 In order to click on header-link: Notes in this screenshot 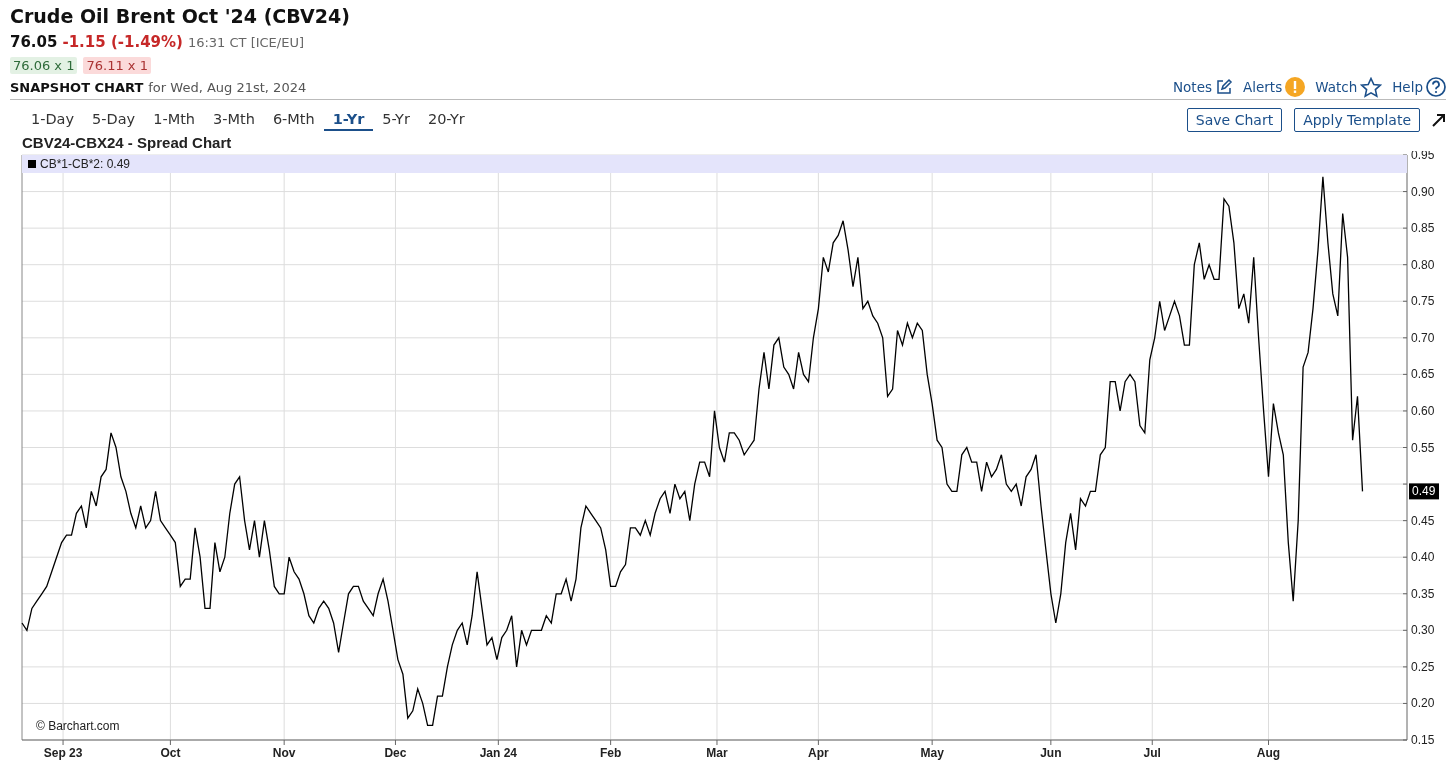, I will do `click(1203, 87)`.